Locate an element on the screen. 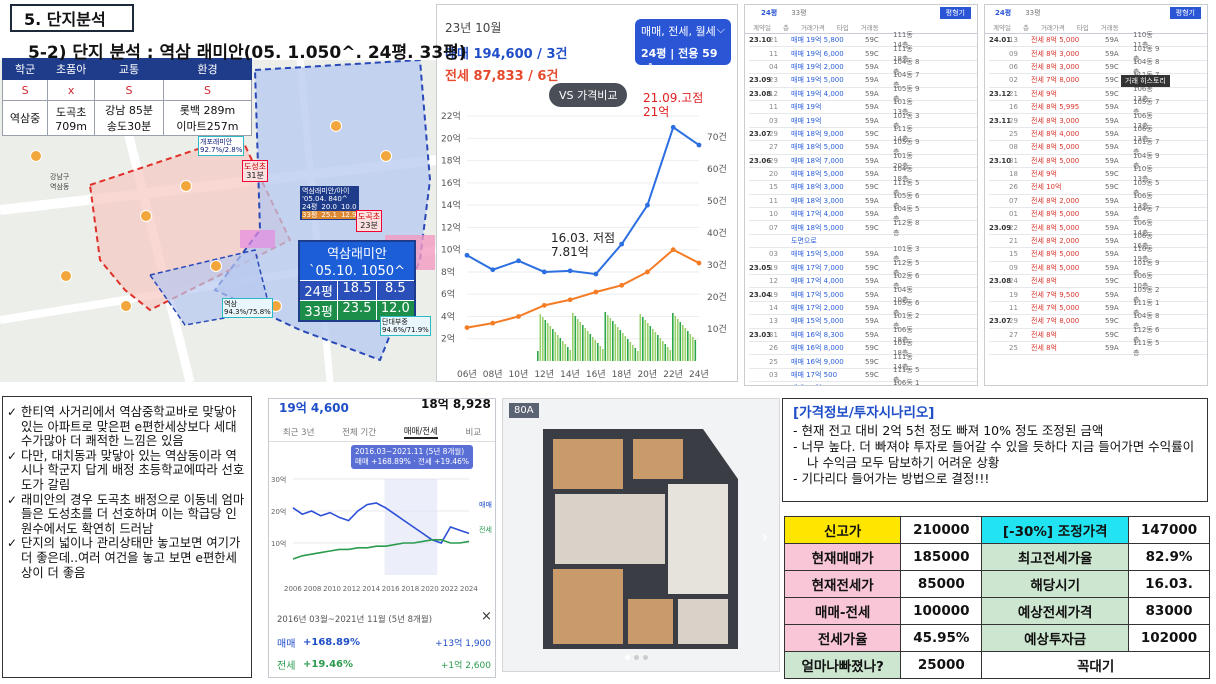 The height and width of the screenshot is (684, 1216). tab-all: 전체 기간 is located at coordinates (359, 432).